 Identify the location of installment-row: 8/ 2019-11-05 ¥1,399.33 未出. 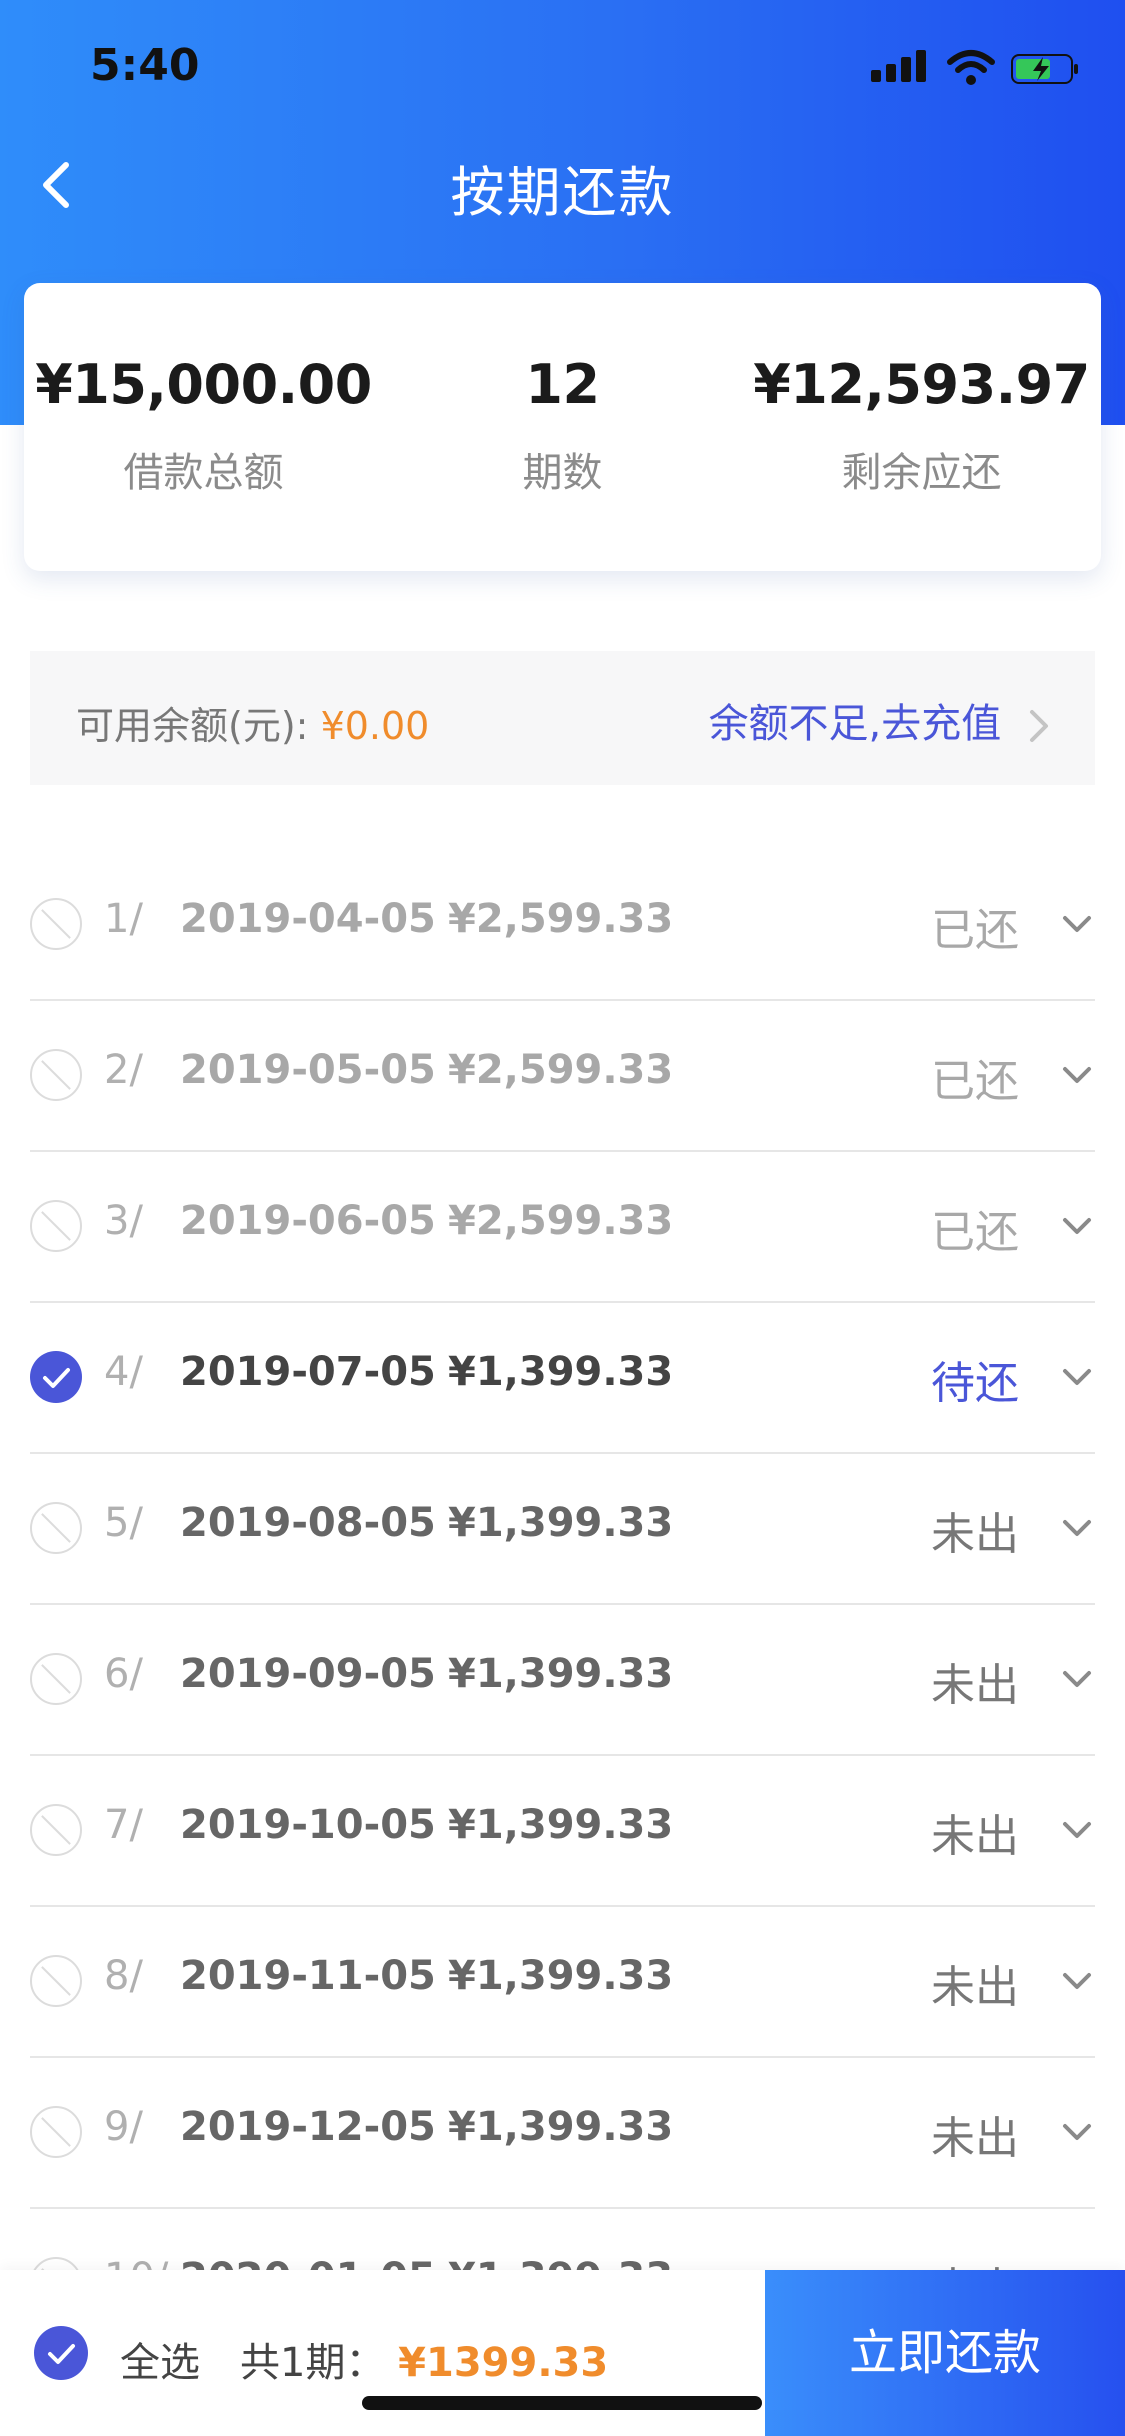
(562, 1982).